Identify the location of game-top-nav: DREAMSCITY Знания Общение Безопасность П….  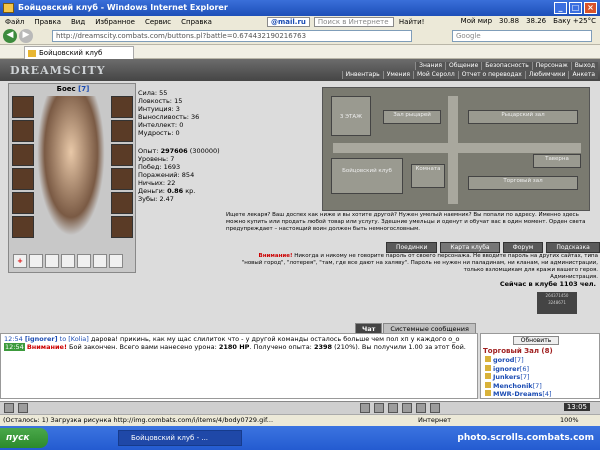
(300, 70).